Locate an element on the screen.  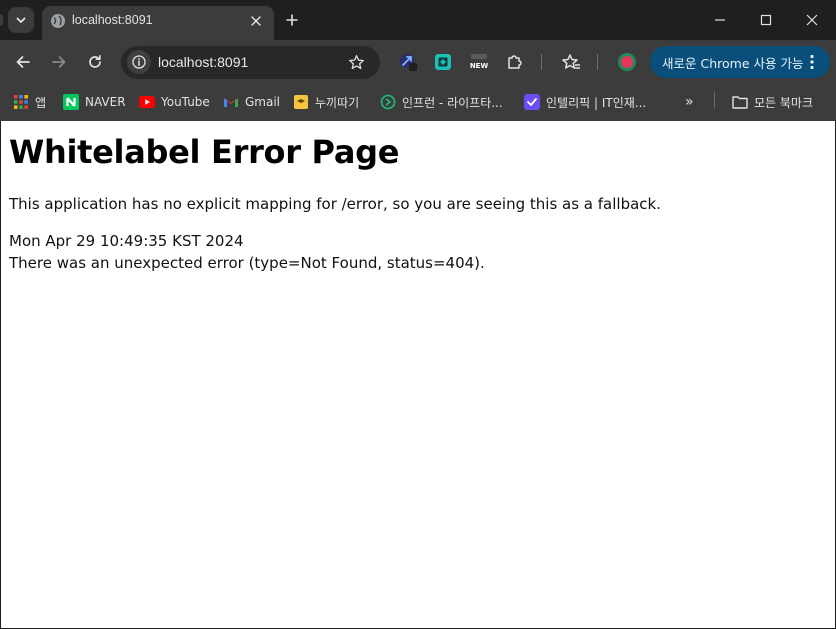
new-tab-button is located at coordinates (292, 20).